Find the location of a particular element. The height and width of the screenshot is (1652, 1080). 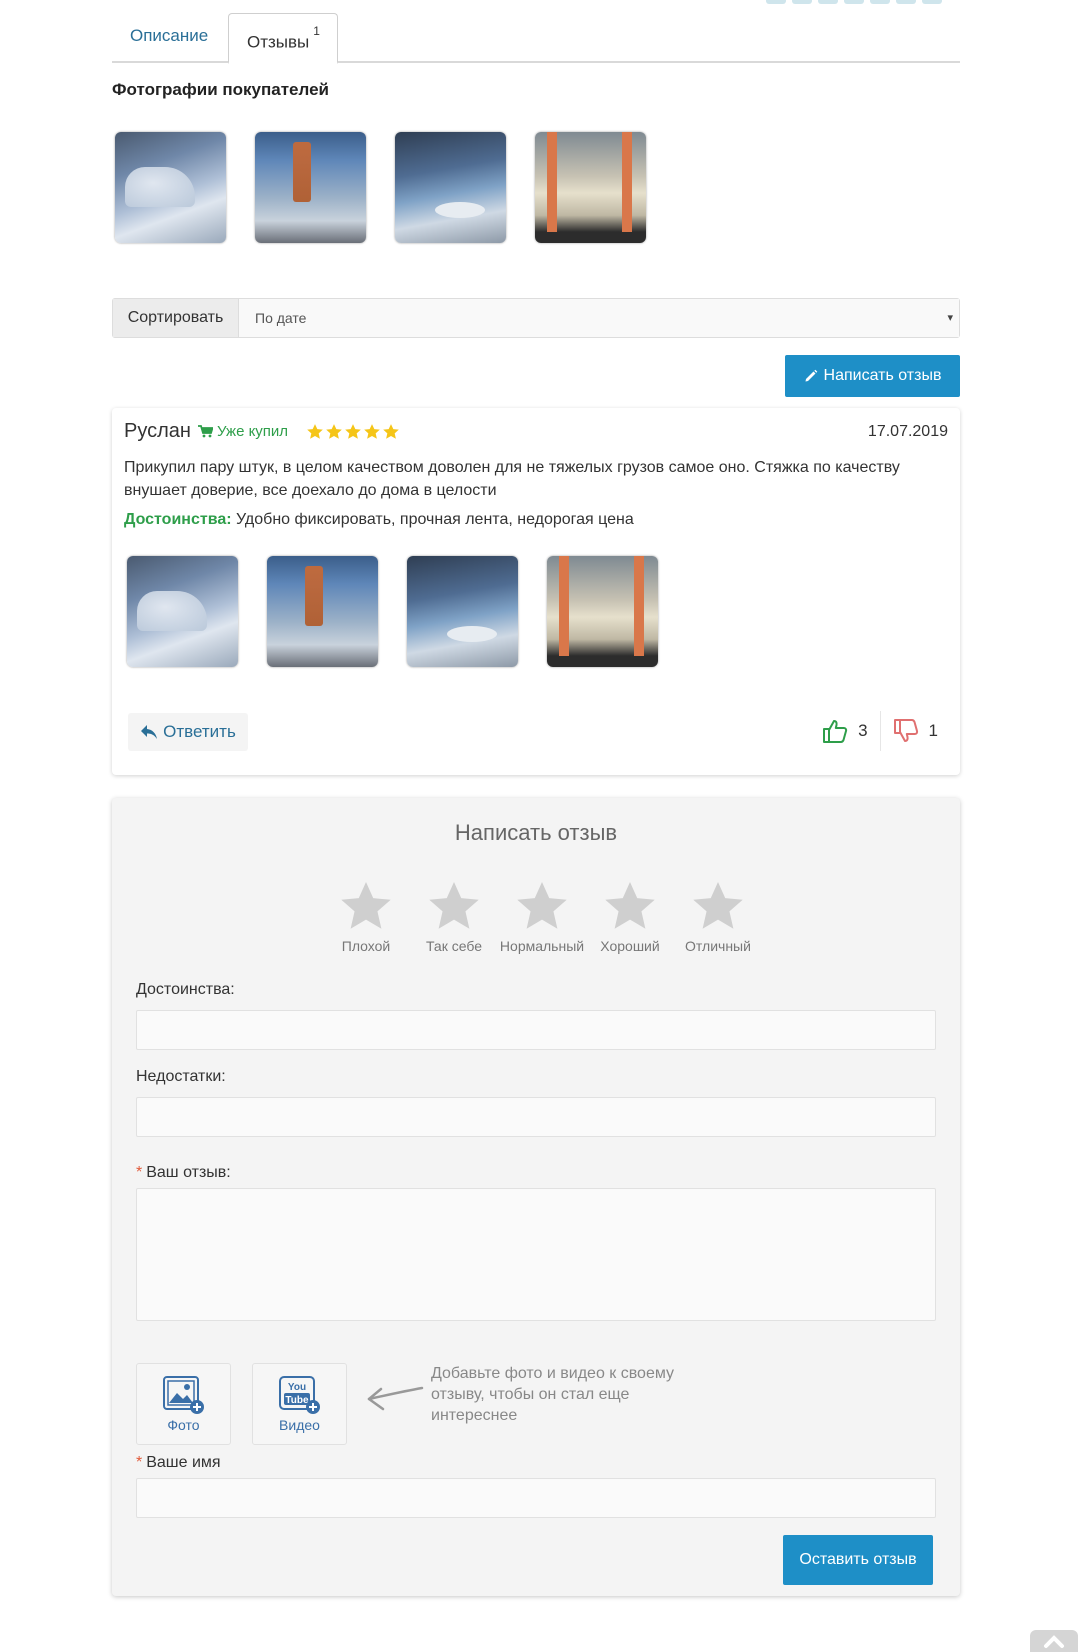

chevron-up-icon is located at coordinates (1054, 1641).